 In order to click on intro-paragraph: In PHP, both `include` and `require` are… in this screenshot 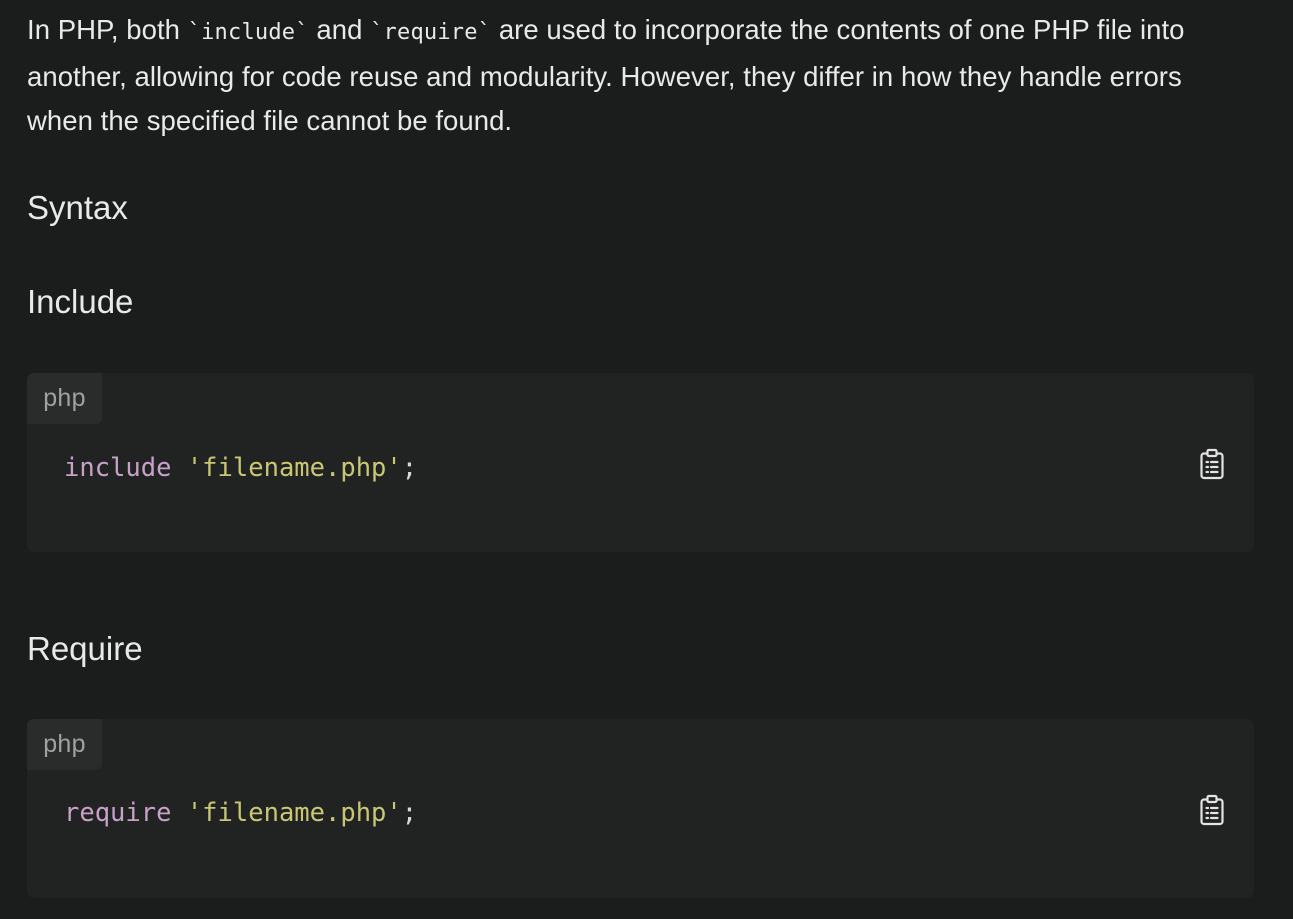, I will do `click(640, 71)`.